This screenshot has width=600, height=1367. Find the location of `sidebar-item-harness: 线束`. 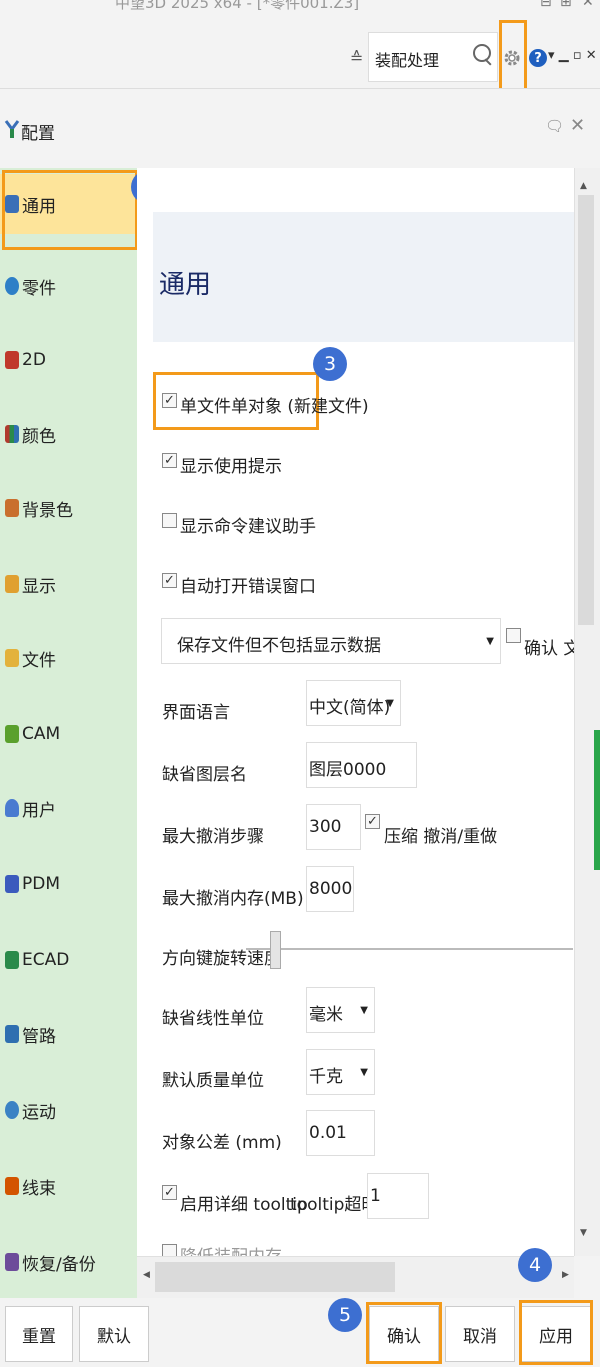

sidebar-item-harness: 线束 is located at coordinates (68, 1186).